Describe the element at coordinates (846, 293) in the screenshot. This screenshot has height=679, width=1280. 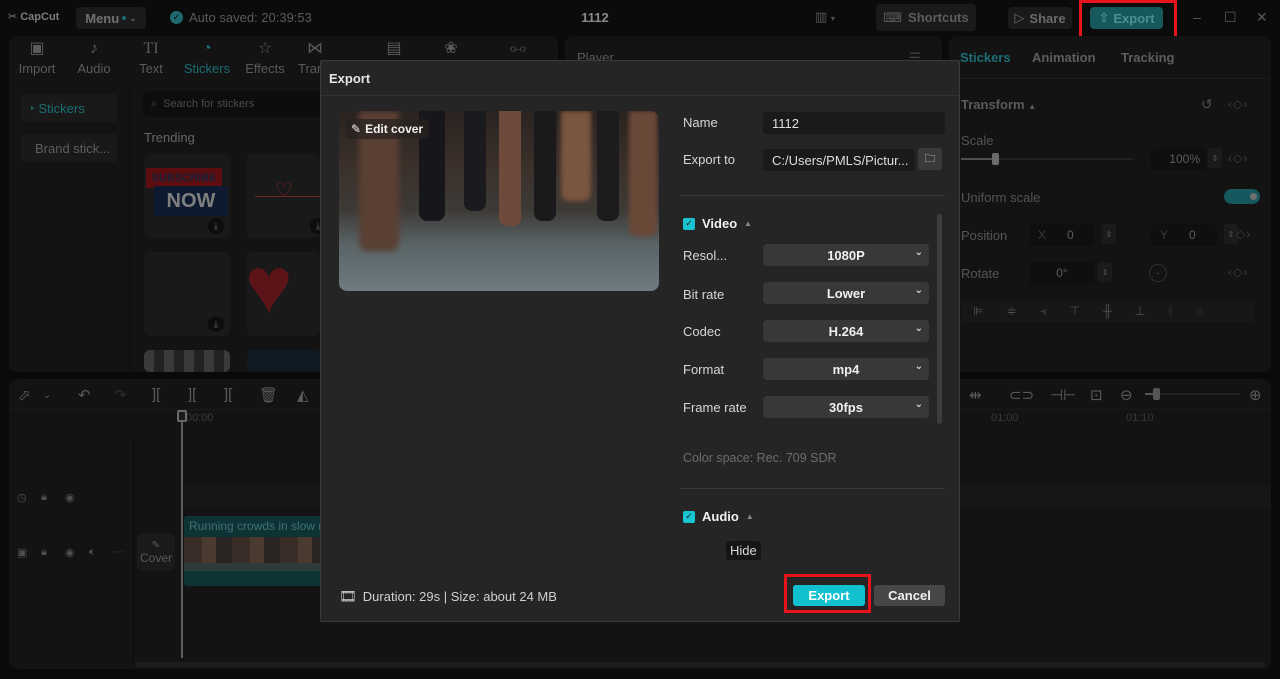
I see `bitrate-select: Lower ⌄` at that location.